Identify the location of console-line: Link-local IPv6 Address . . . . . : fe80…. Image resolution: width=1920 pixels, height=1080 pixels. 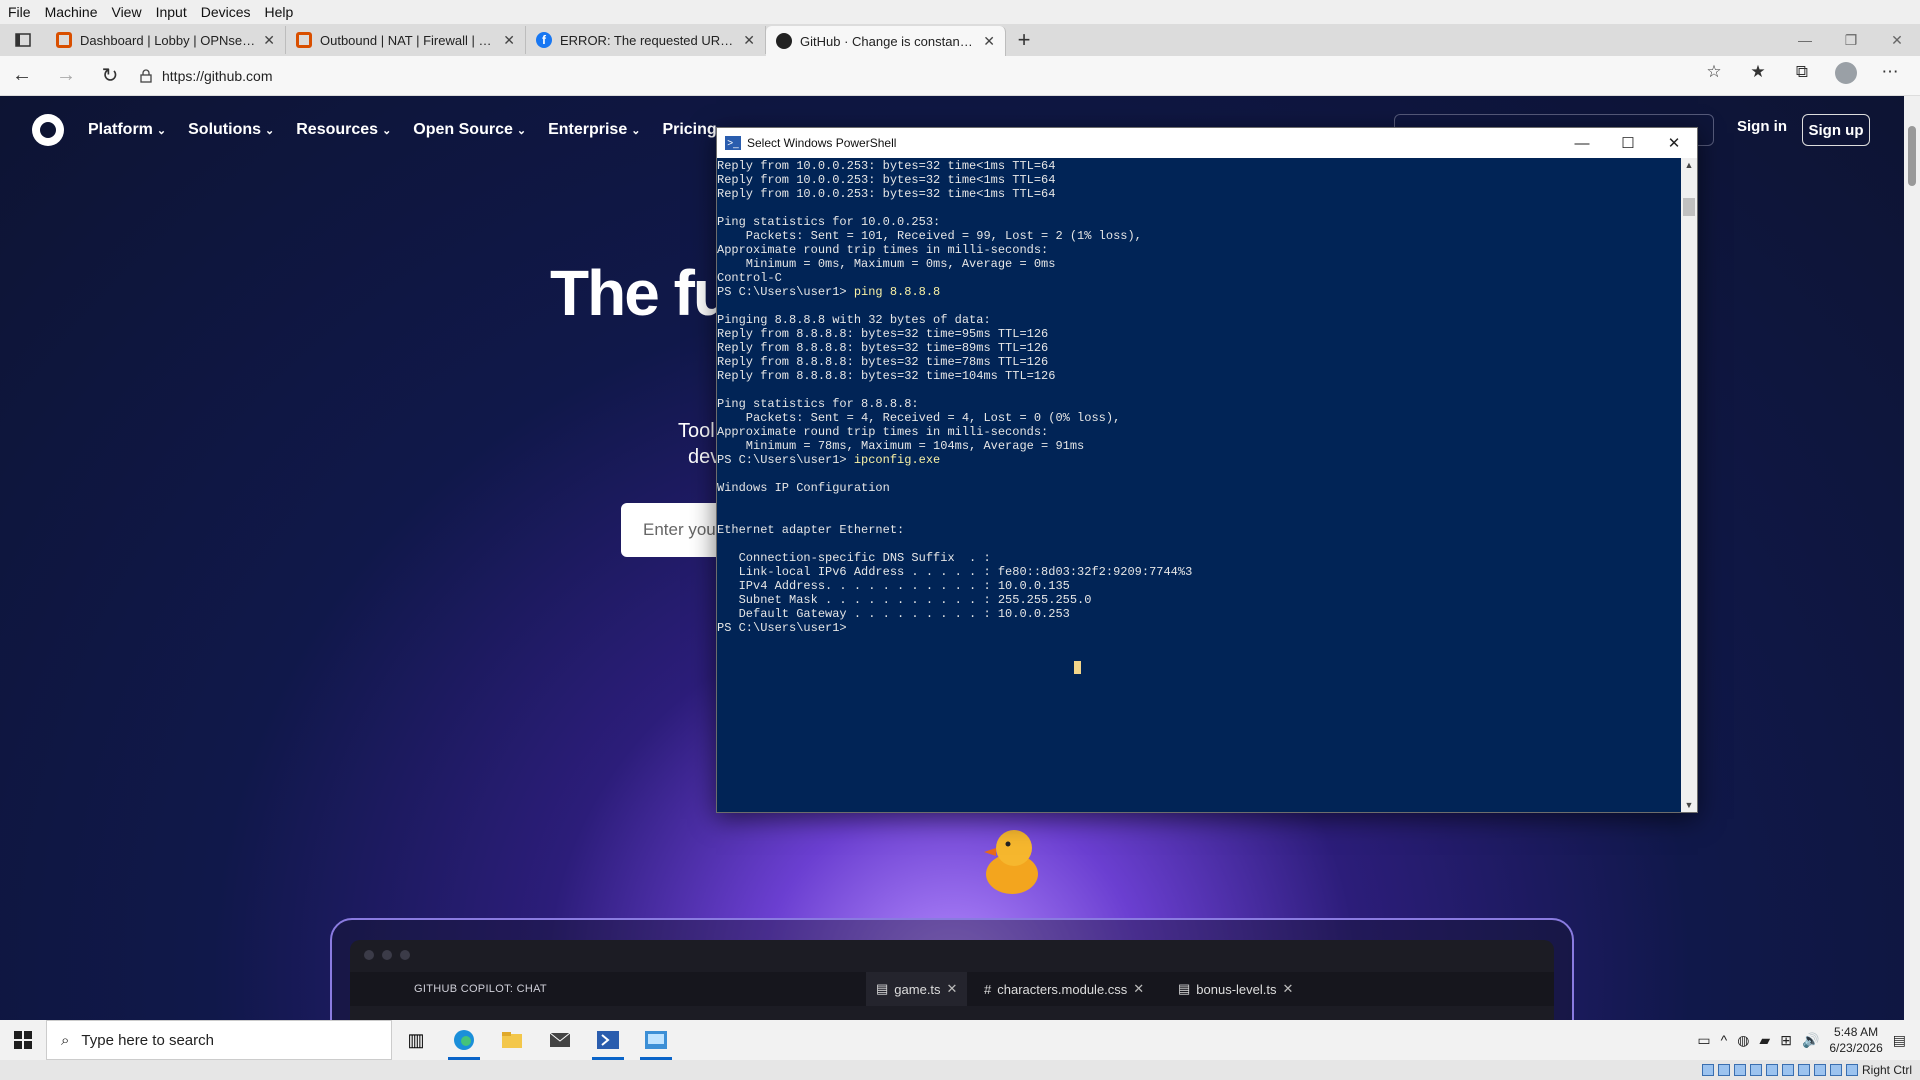
(1199, 572).